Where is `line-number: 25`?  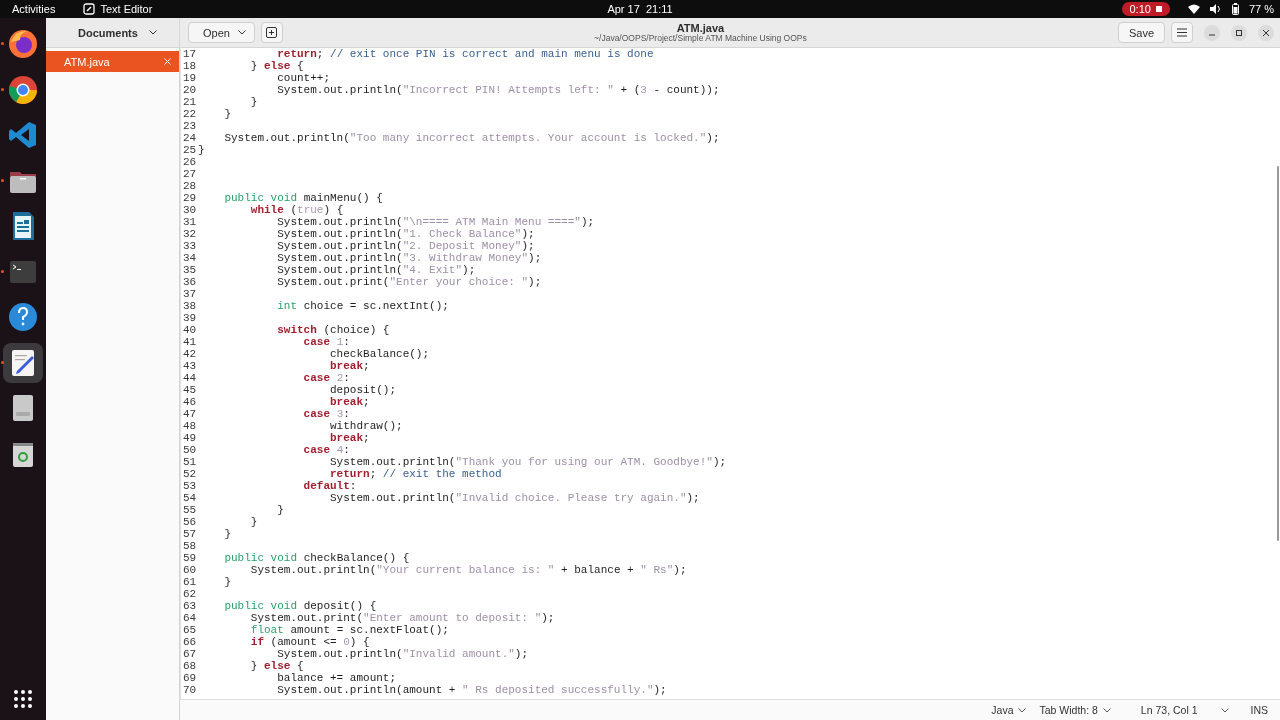 line-number: 25 is located at coordinates (190, 150).